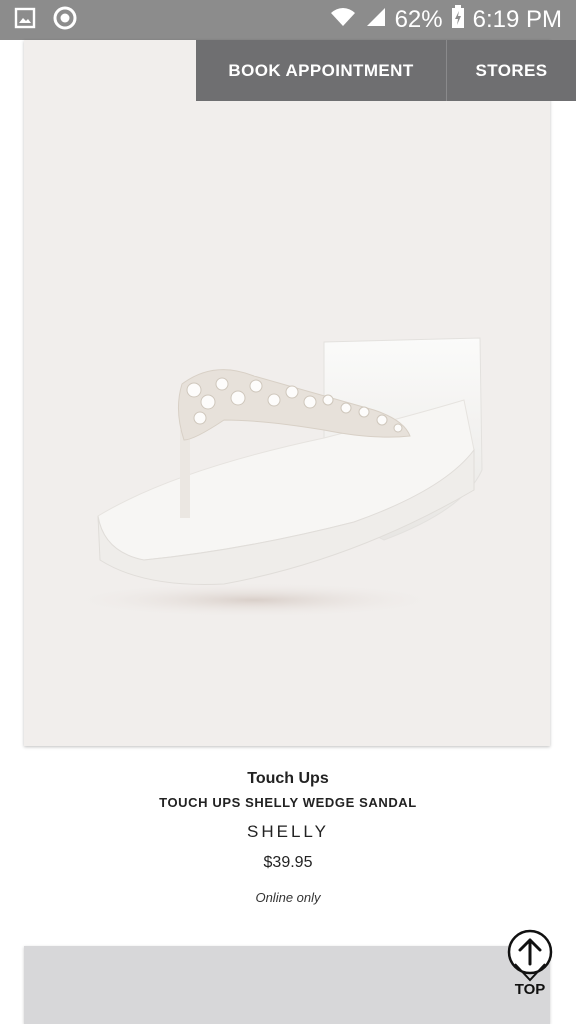 This screenshot has width=576, height=1024. I want to click on book-appointment-button: BOOK APPOINTMENT, so click(321, 70).